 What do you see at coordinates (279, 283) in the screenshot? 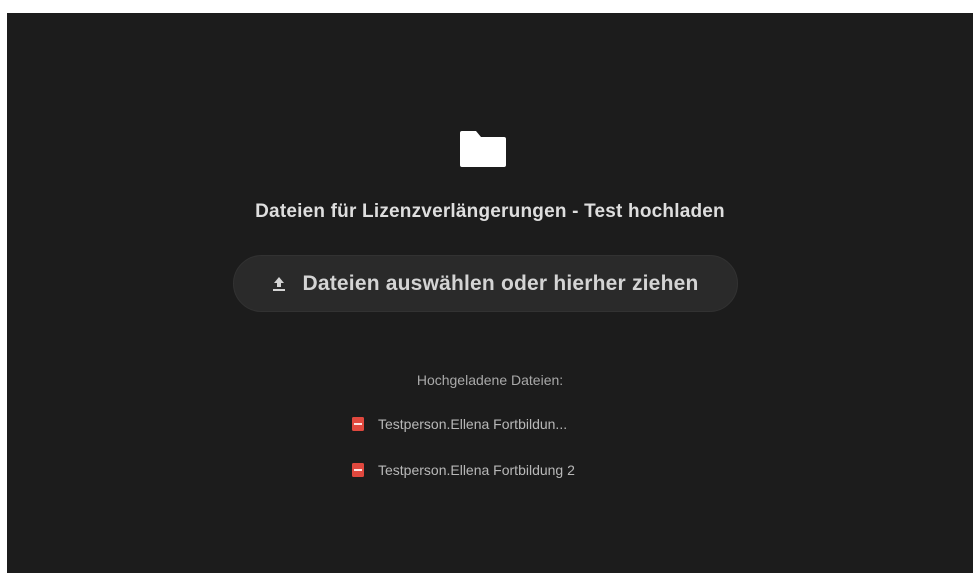
I see `upload-icon` at bounding box center [279, 283].